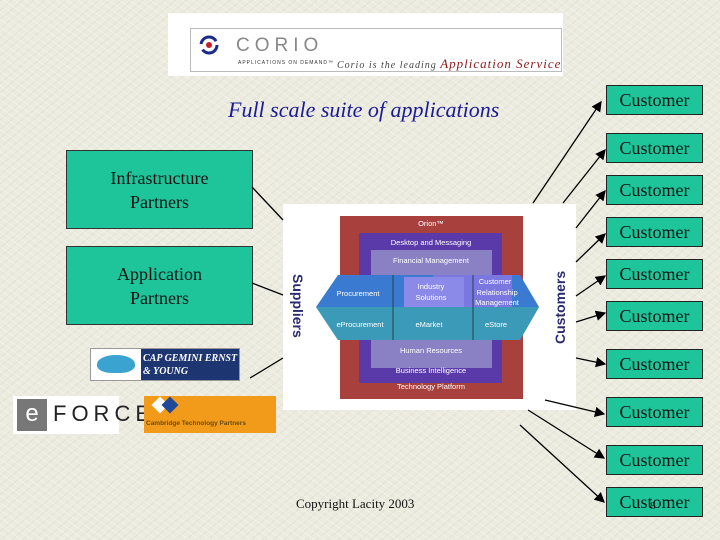 This screenshot has height=540, width=720. I want to click on copyright: Copyright Lacity 2003, so click(355, 503).